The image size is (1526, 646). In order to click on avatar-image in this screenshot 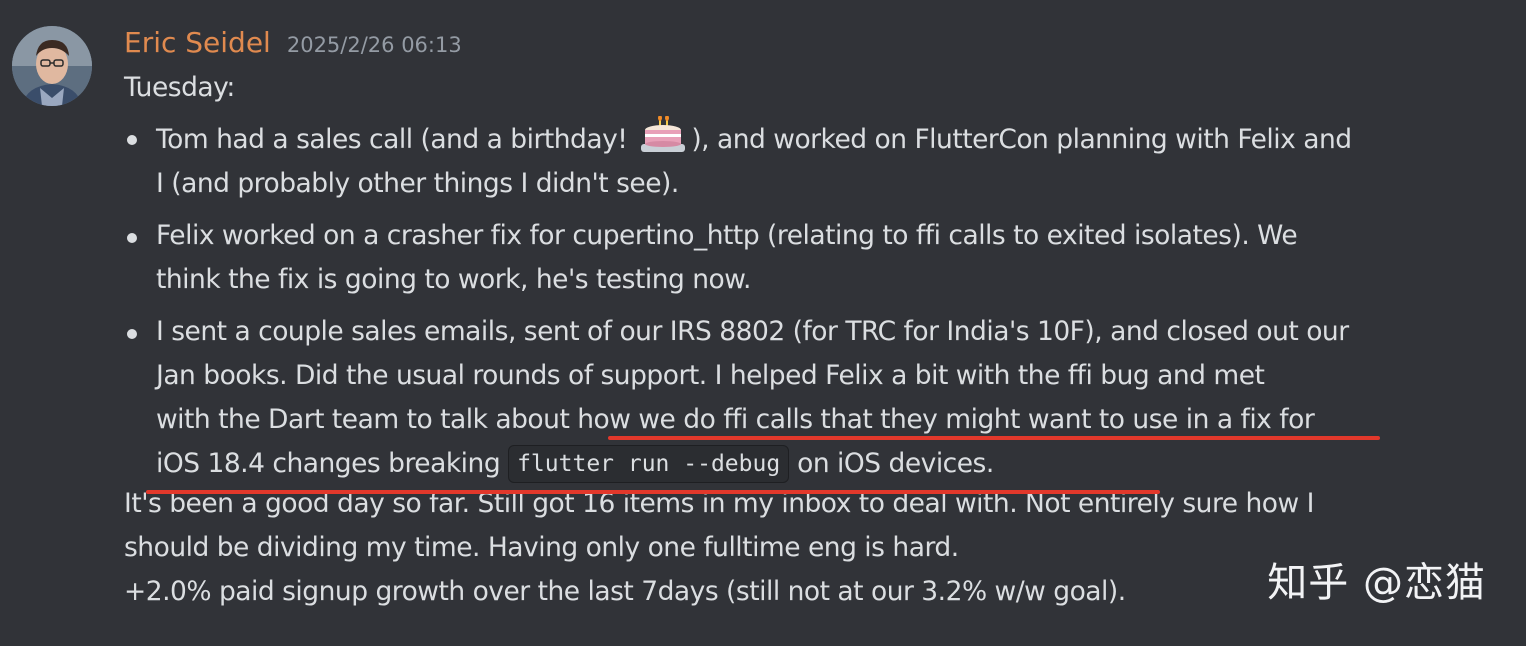, I will do `click(52, 66)`.